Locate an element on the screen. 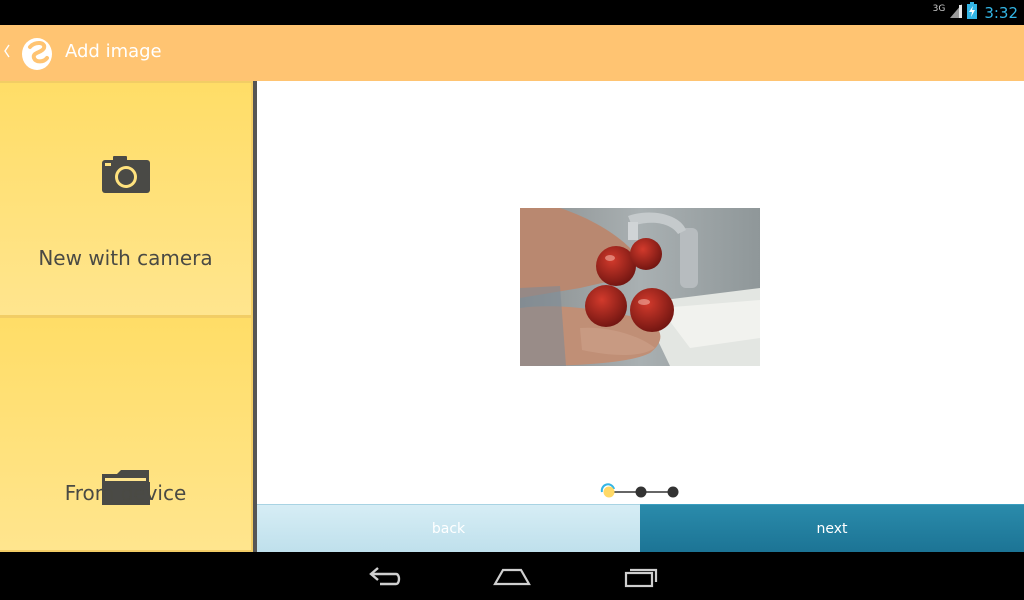  back-button: back is located at coordinates (448, 528).